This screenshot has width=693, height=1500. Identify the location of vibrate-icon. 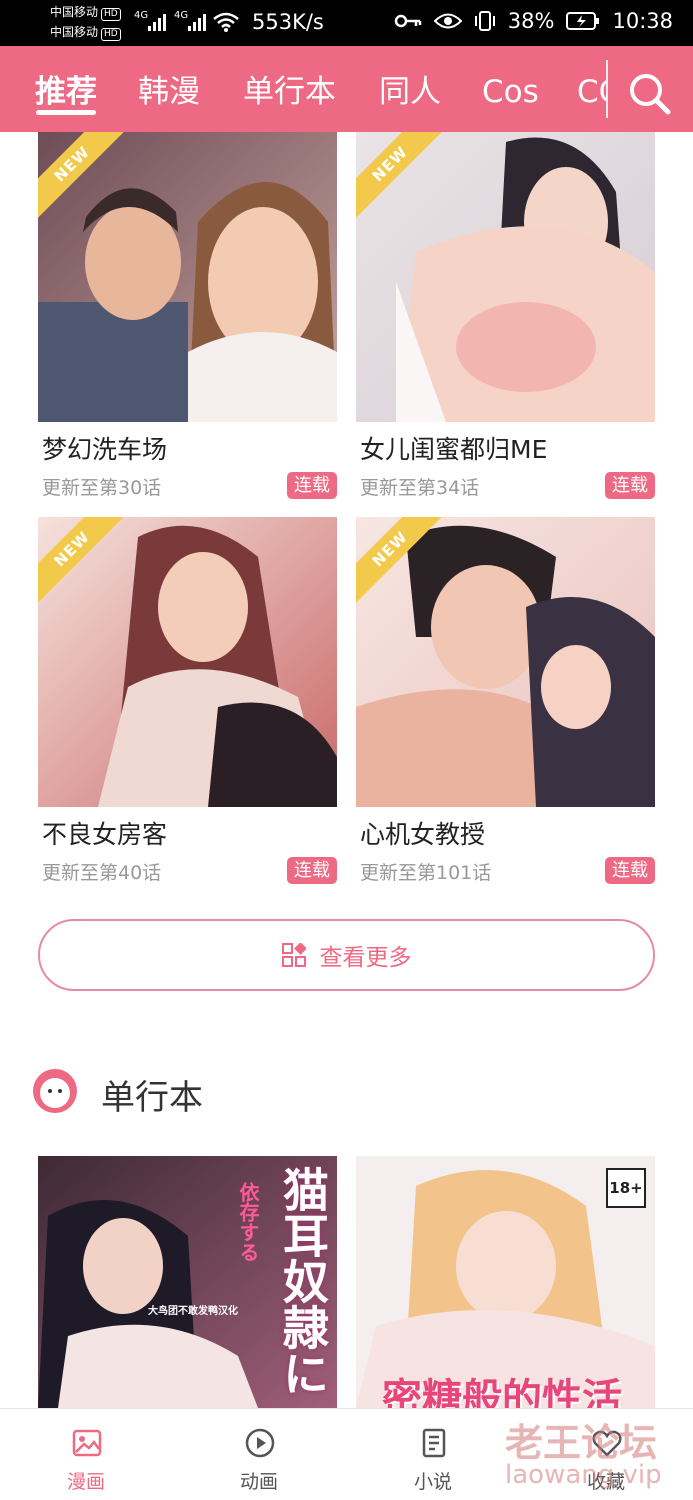
(484, 21).